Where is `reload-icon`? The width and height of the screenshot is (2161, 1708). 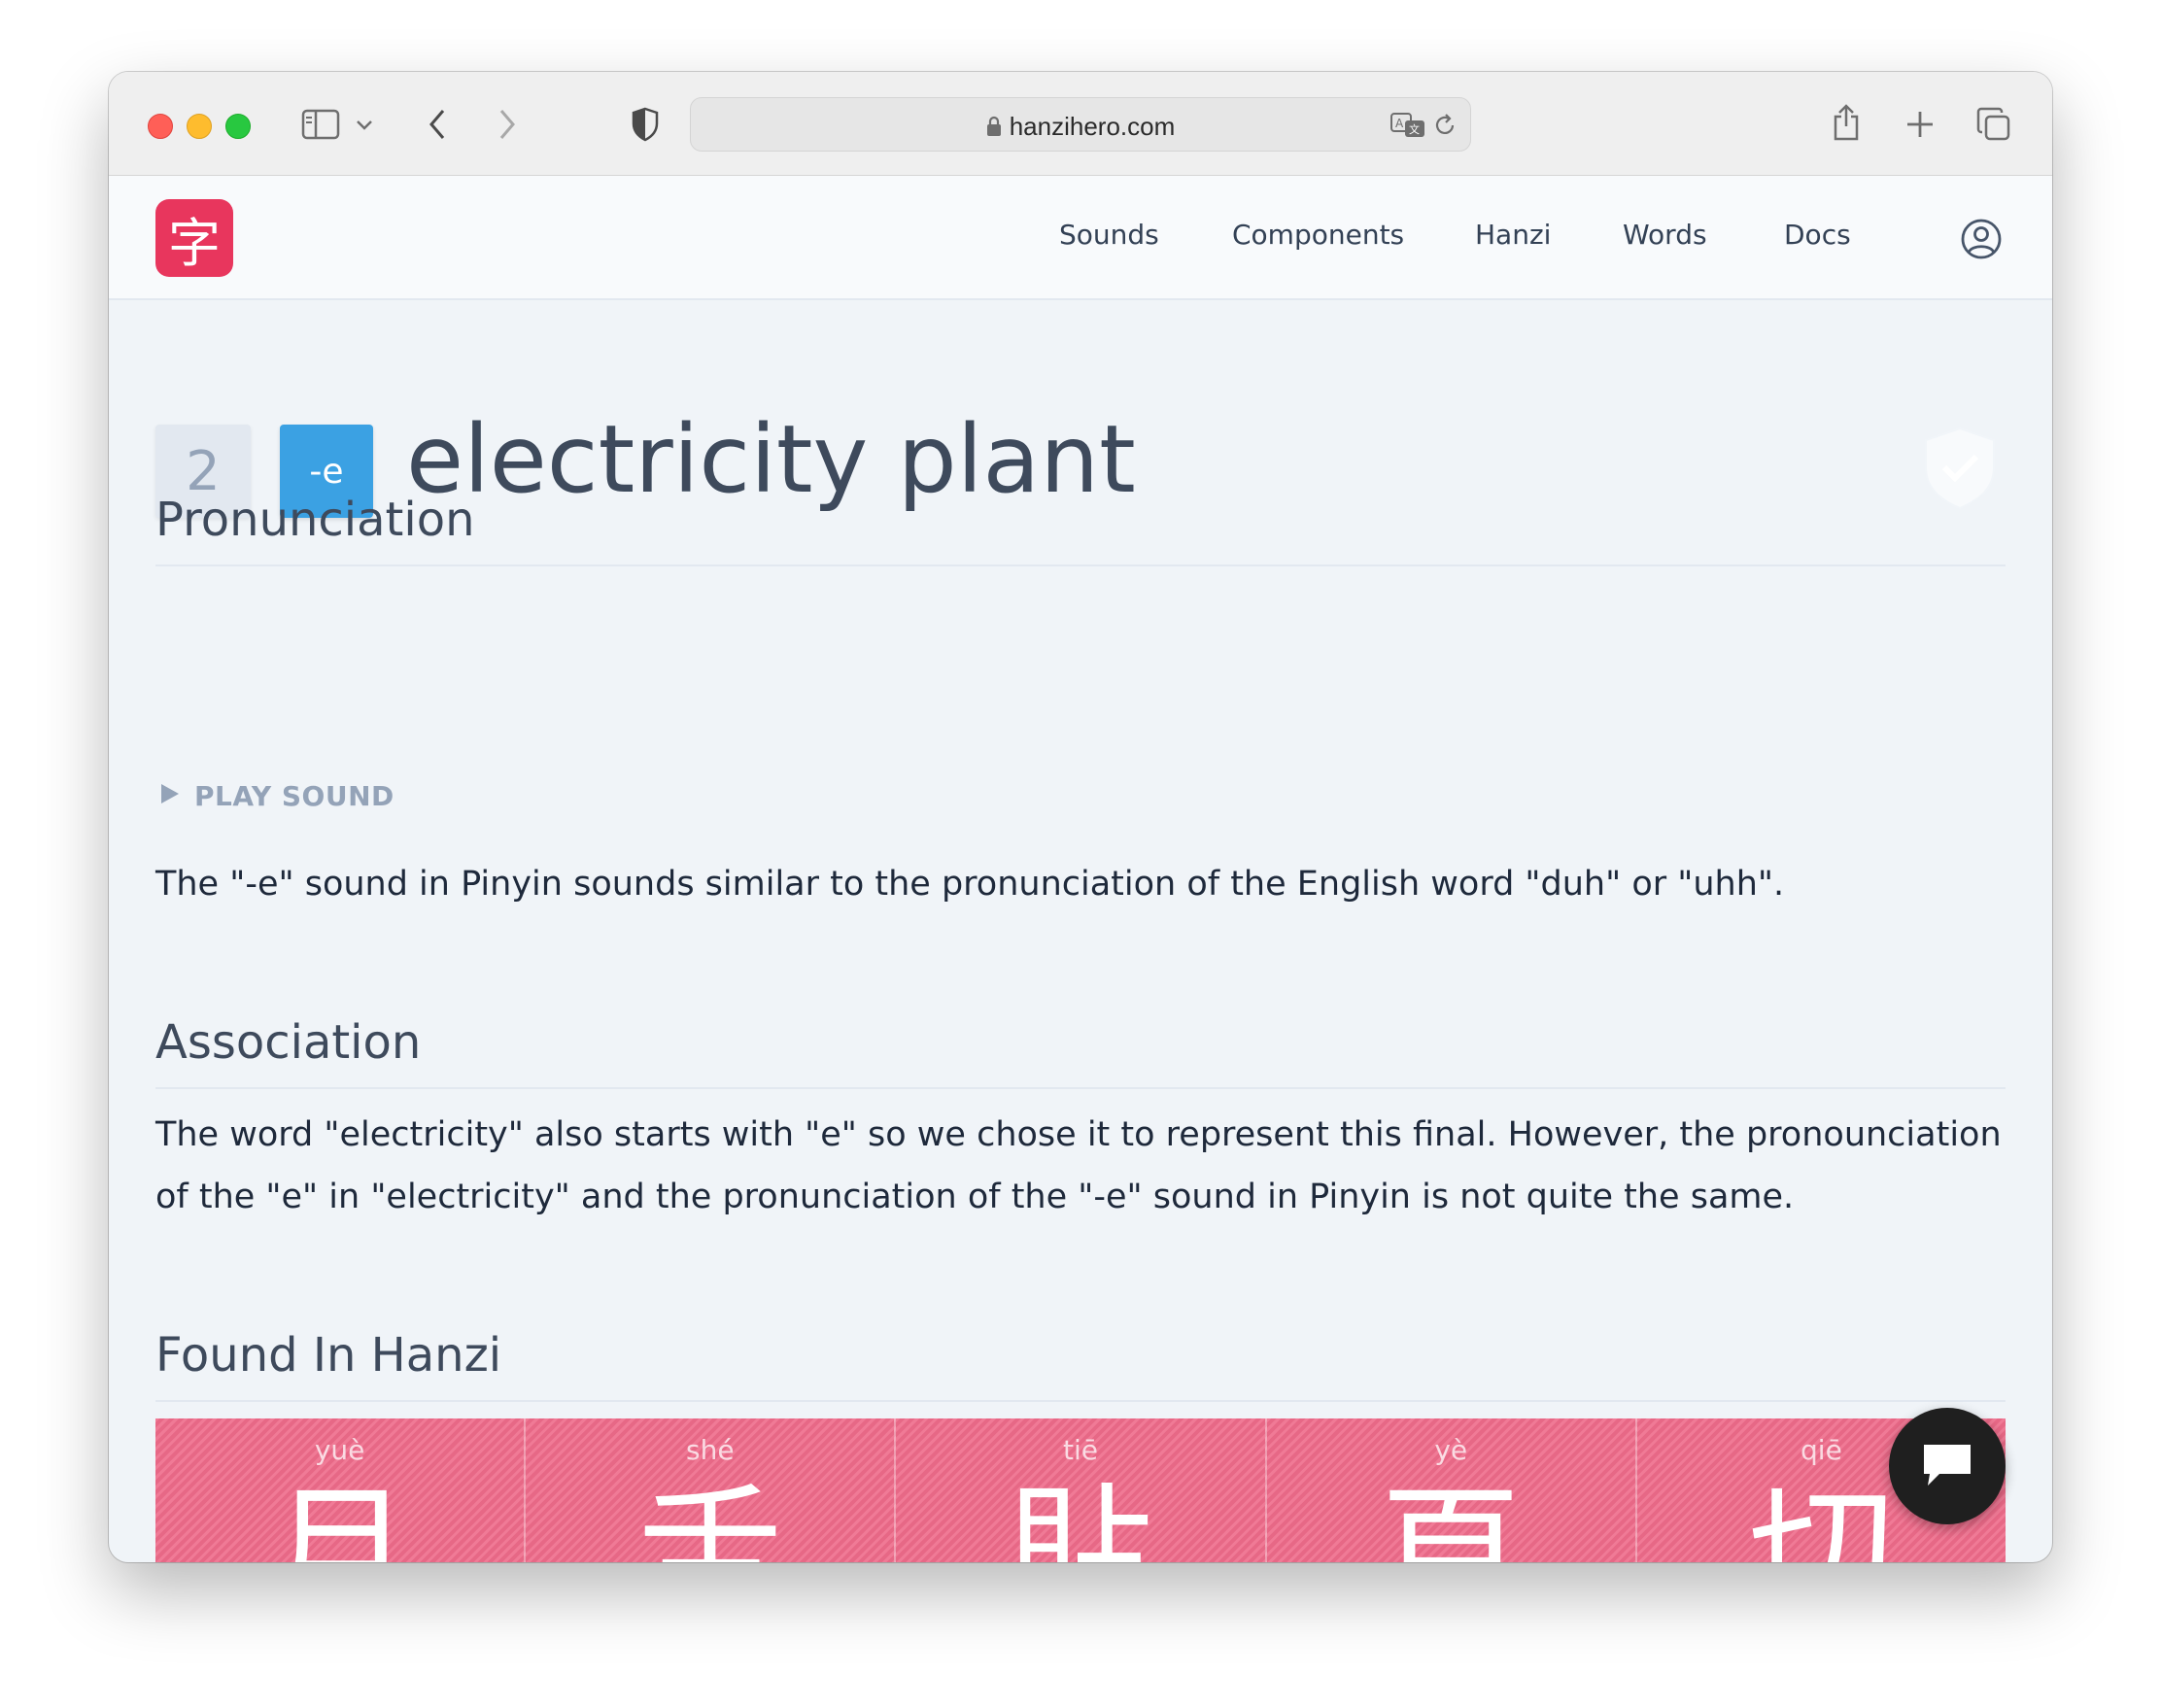
reload-icon is located at coordinates (1444, 125).